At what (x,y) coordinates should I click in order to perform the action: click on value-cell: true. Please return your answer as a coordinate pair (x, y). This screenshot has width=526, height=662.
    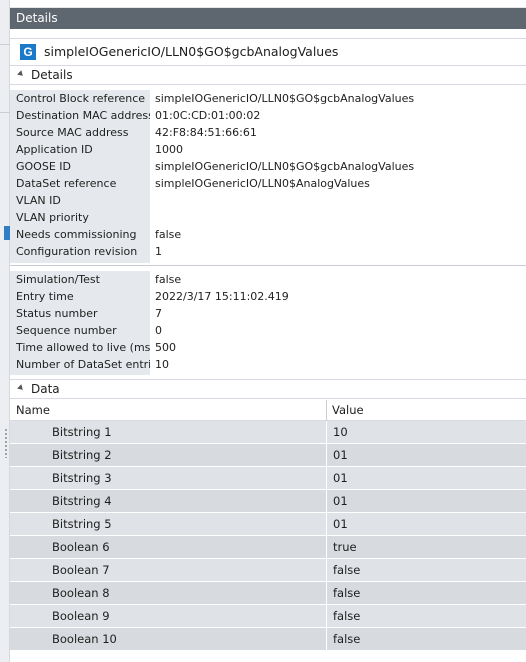
    Looking at the image, I should click on (426, 547).